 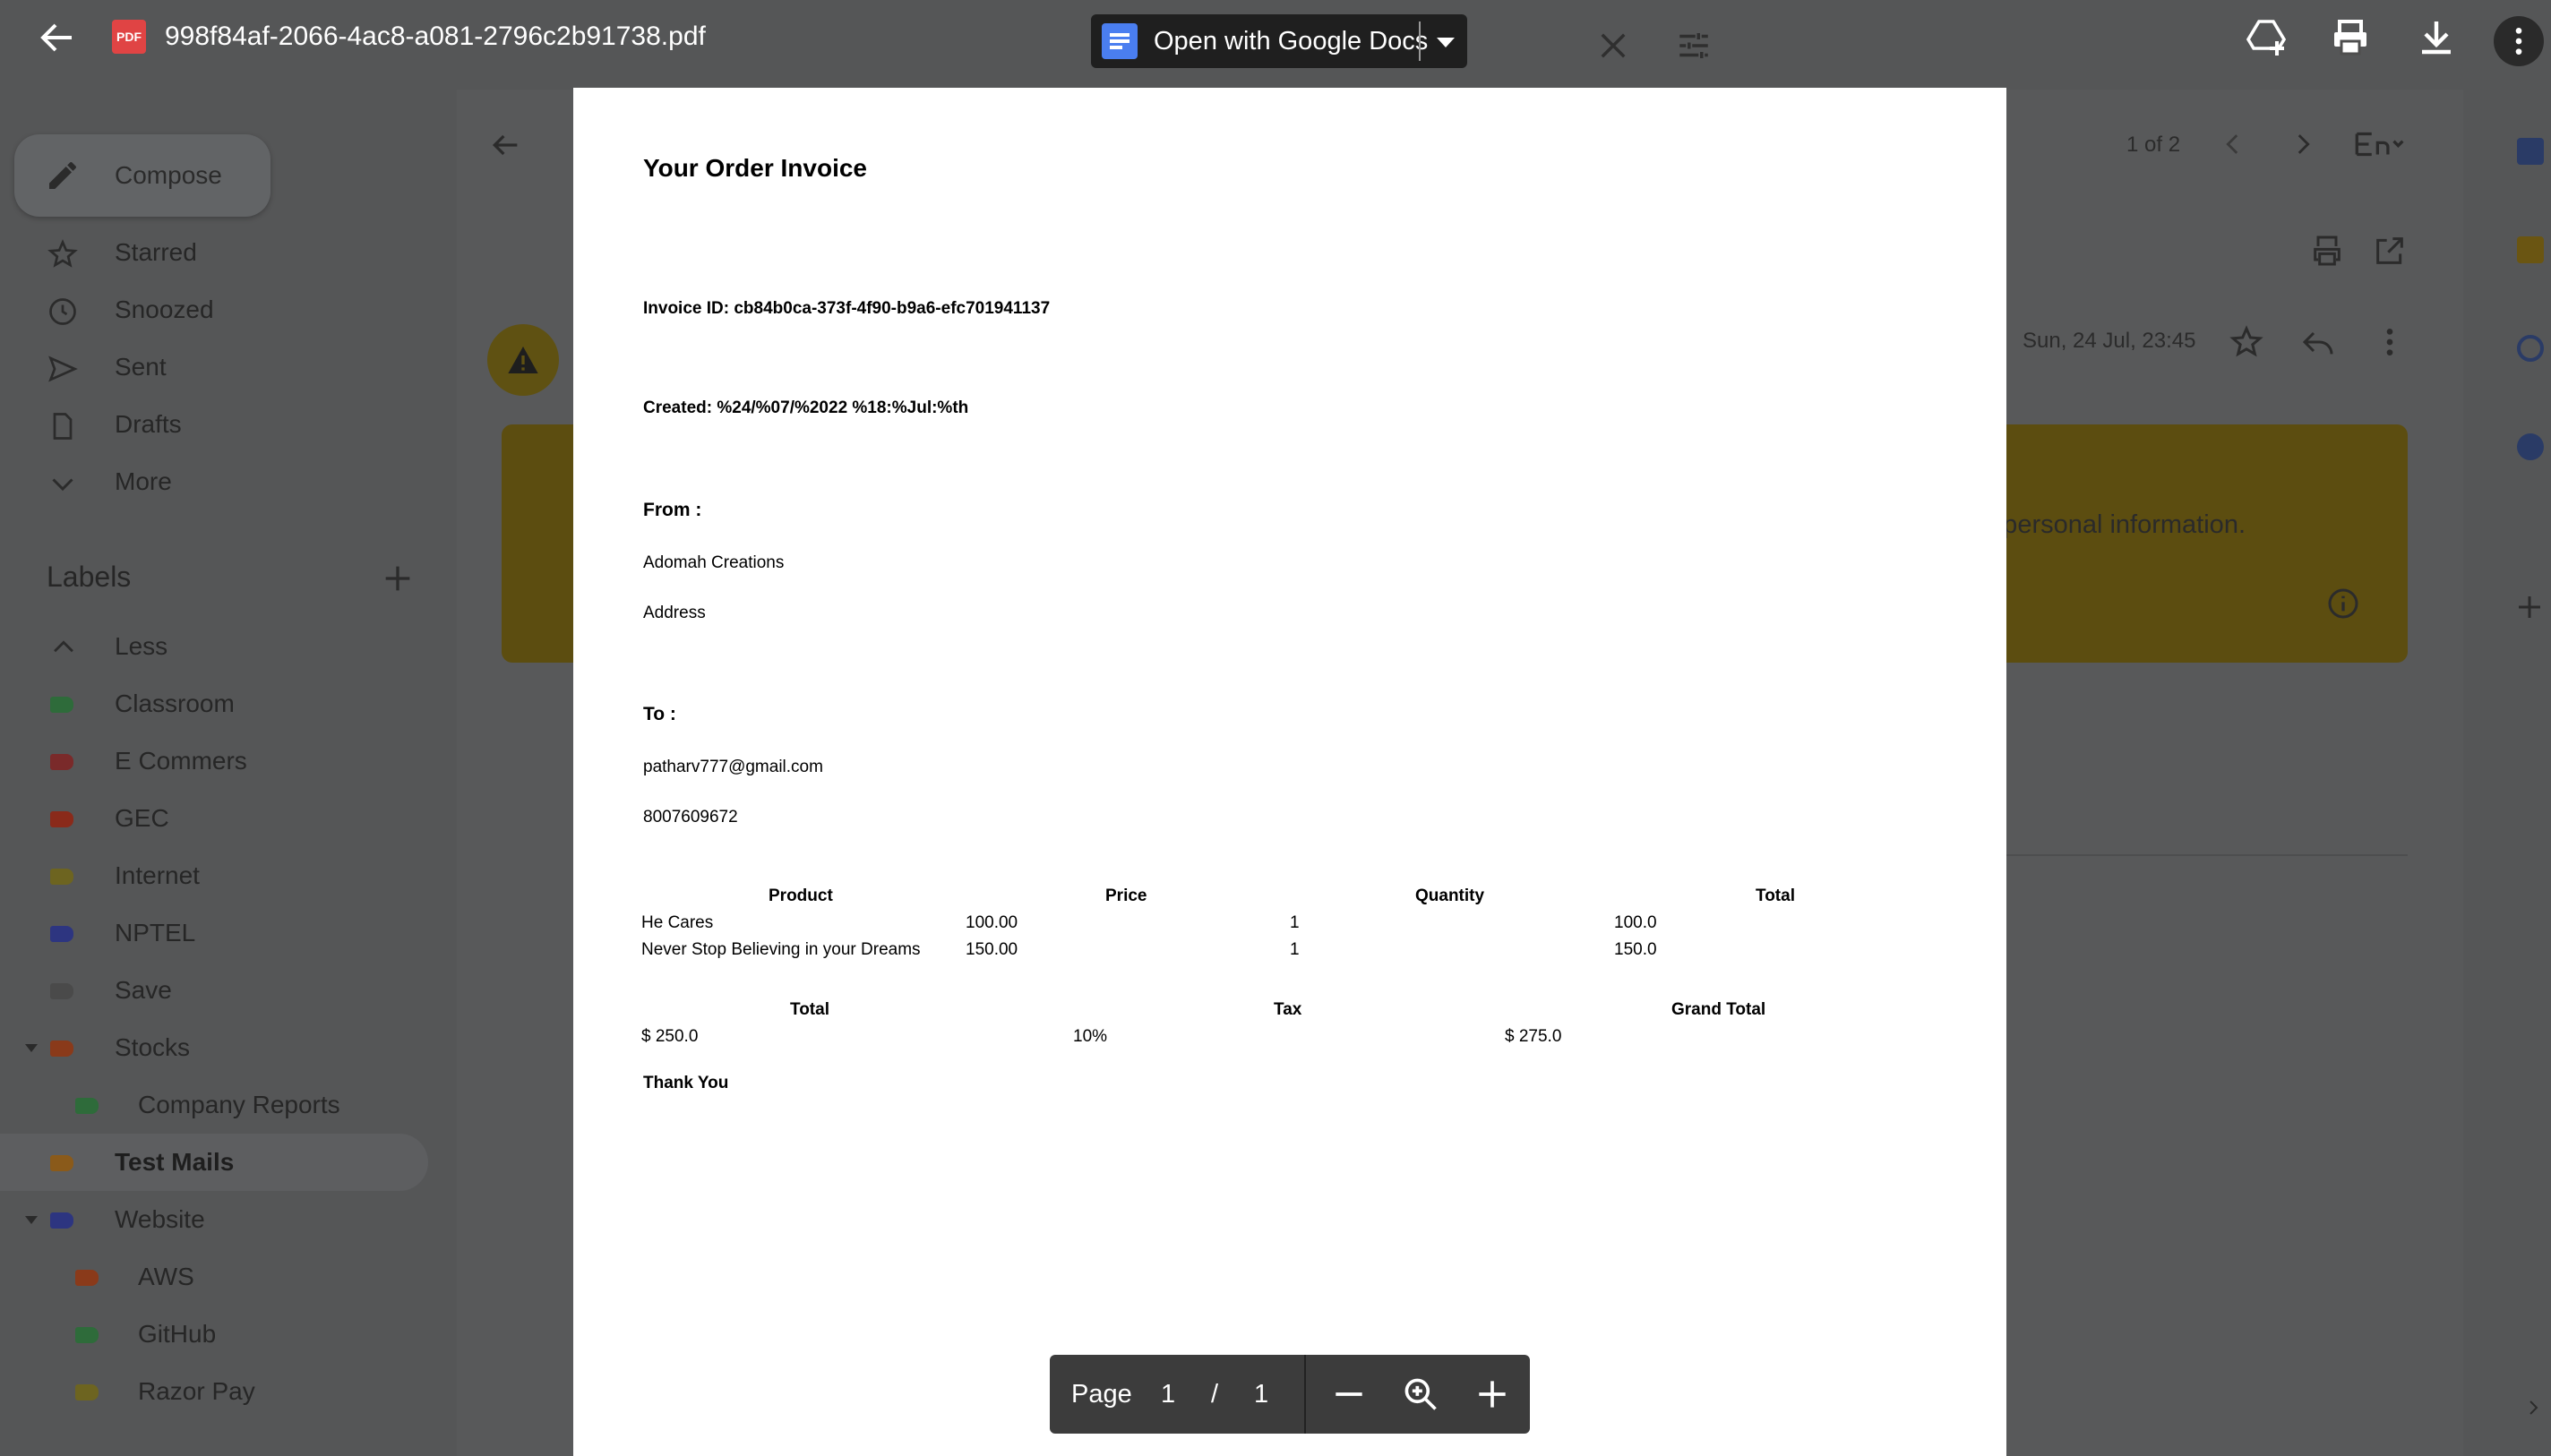 I want to click on search-options-icon, so click(x=1694, y=45).